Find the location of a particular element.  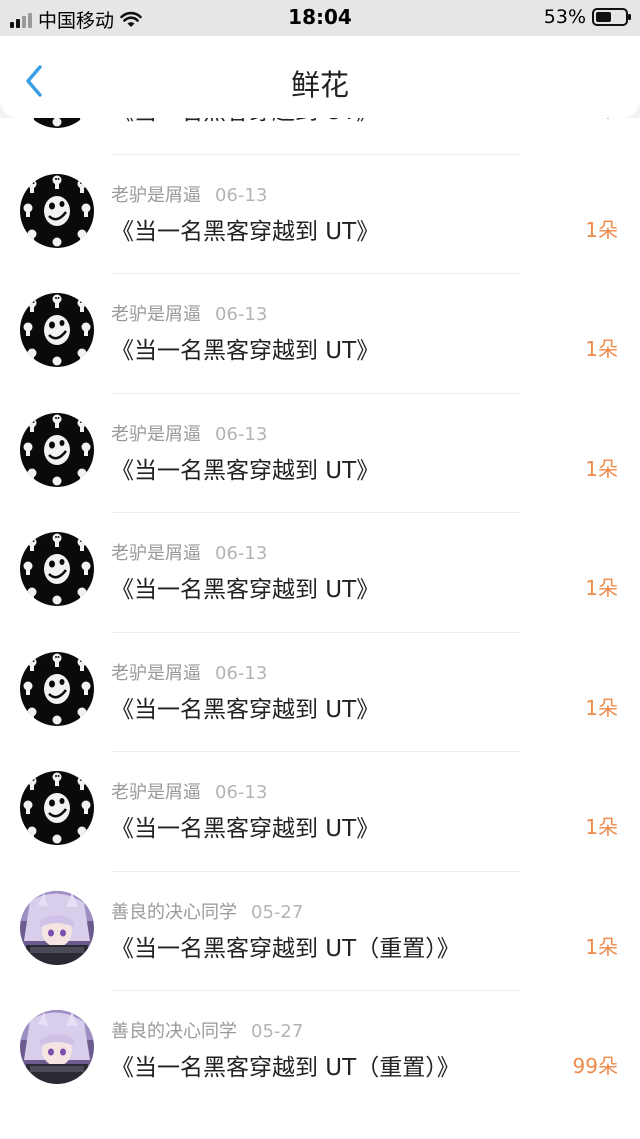

battery-fill is located at coordinates (603, 17).